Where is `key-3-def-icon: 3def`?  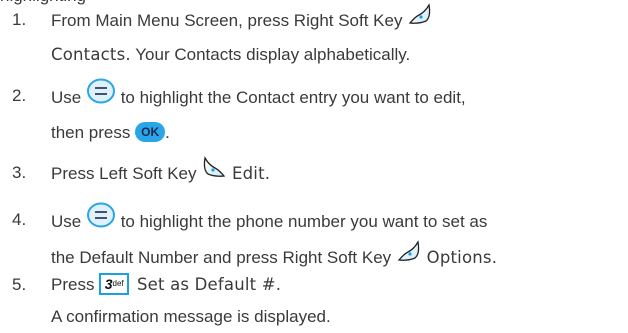 key-3-def-icon: 3def is located at coordinates (114, 283).